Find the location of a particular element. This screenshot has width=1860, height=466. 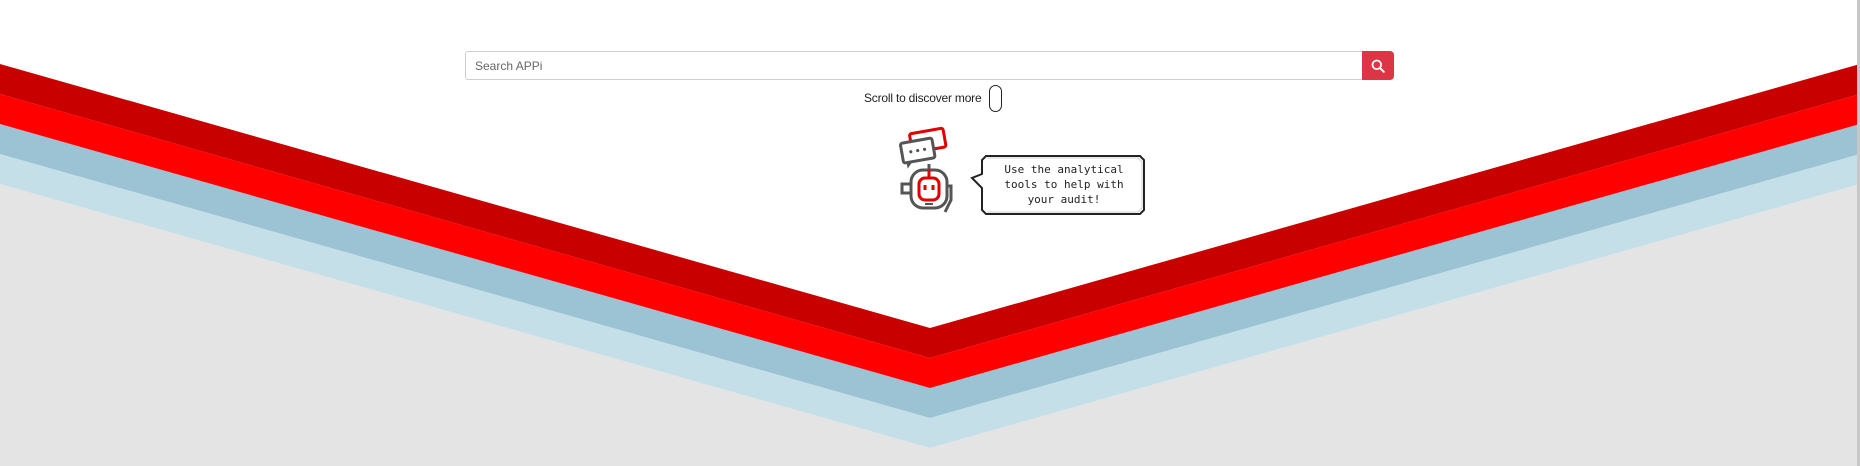

search-icon is located at coordinates (1378, 66).